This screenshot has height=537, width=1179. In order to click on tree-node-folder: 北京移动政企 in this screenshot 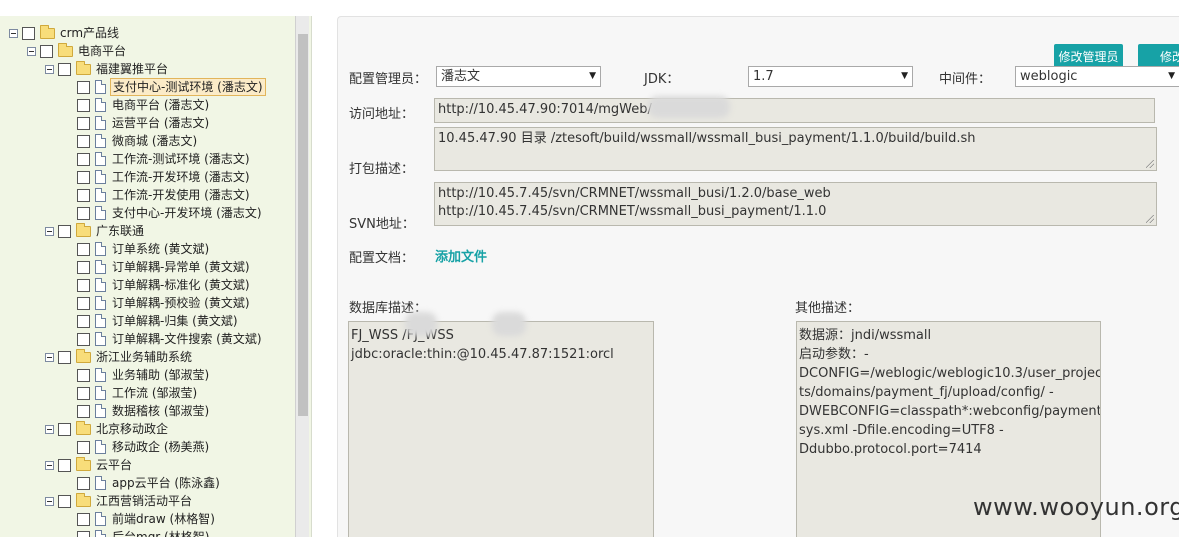, I will do `click(107, 429)`.